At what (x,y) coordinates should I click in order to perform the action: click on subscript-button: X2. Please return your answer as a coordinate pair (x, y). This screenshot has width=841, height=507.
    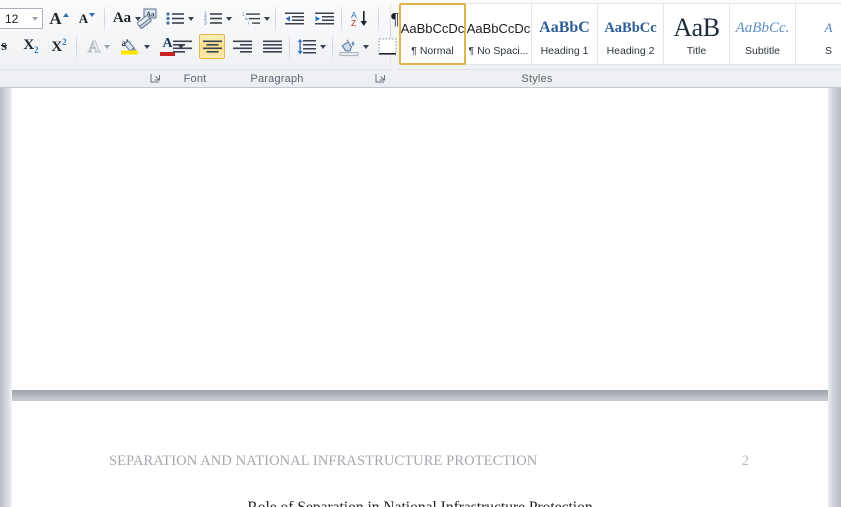
    Looking at the image, I should click on (31, 46).